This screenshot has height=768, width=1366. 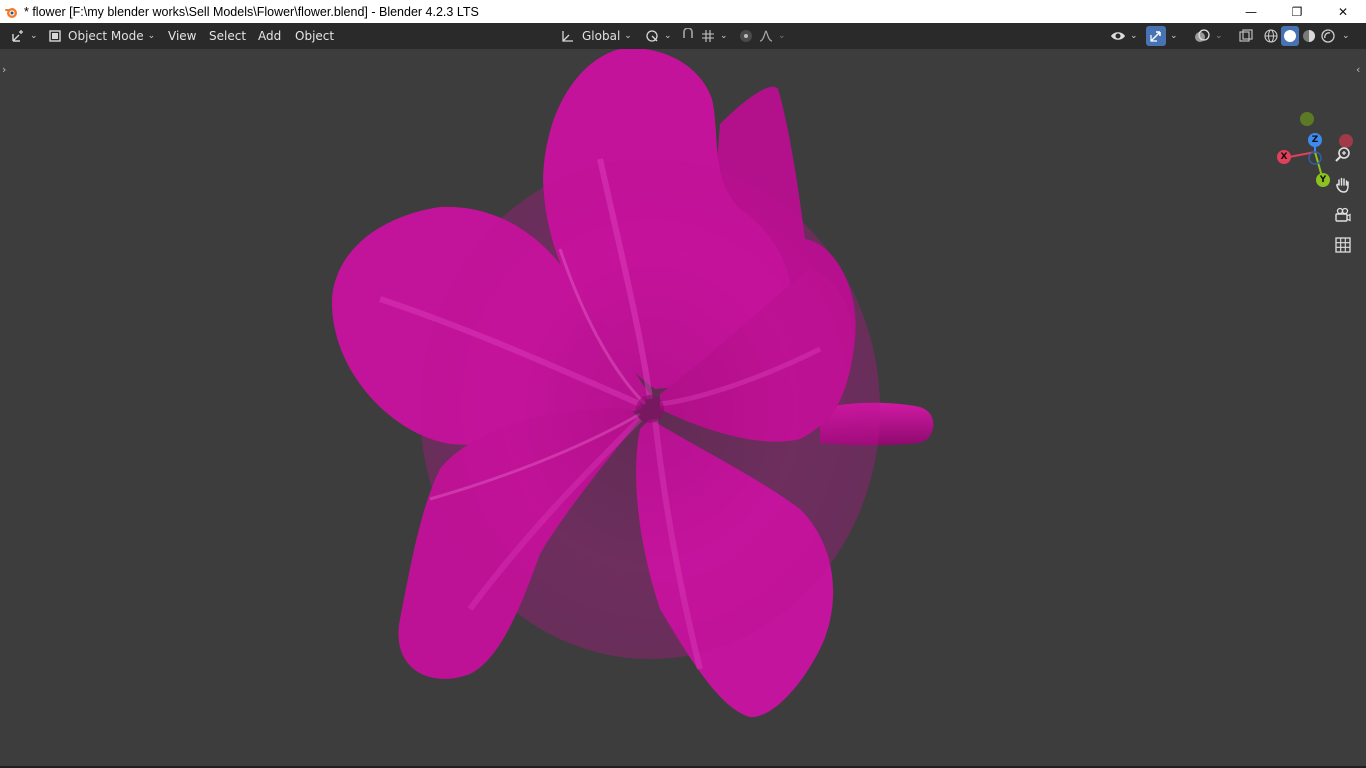 What do you see at coordinates (708, 36) in the screenshot?
I see `snap-increment-icon` at bounding box center [708, 36].